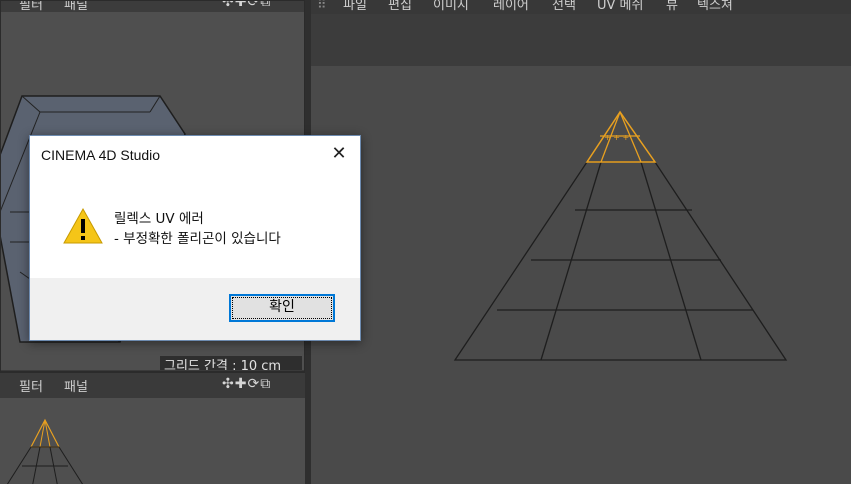 This screenshot has height=484, width=851. I want to click on menu-select: 선택, so click(564, 6).